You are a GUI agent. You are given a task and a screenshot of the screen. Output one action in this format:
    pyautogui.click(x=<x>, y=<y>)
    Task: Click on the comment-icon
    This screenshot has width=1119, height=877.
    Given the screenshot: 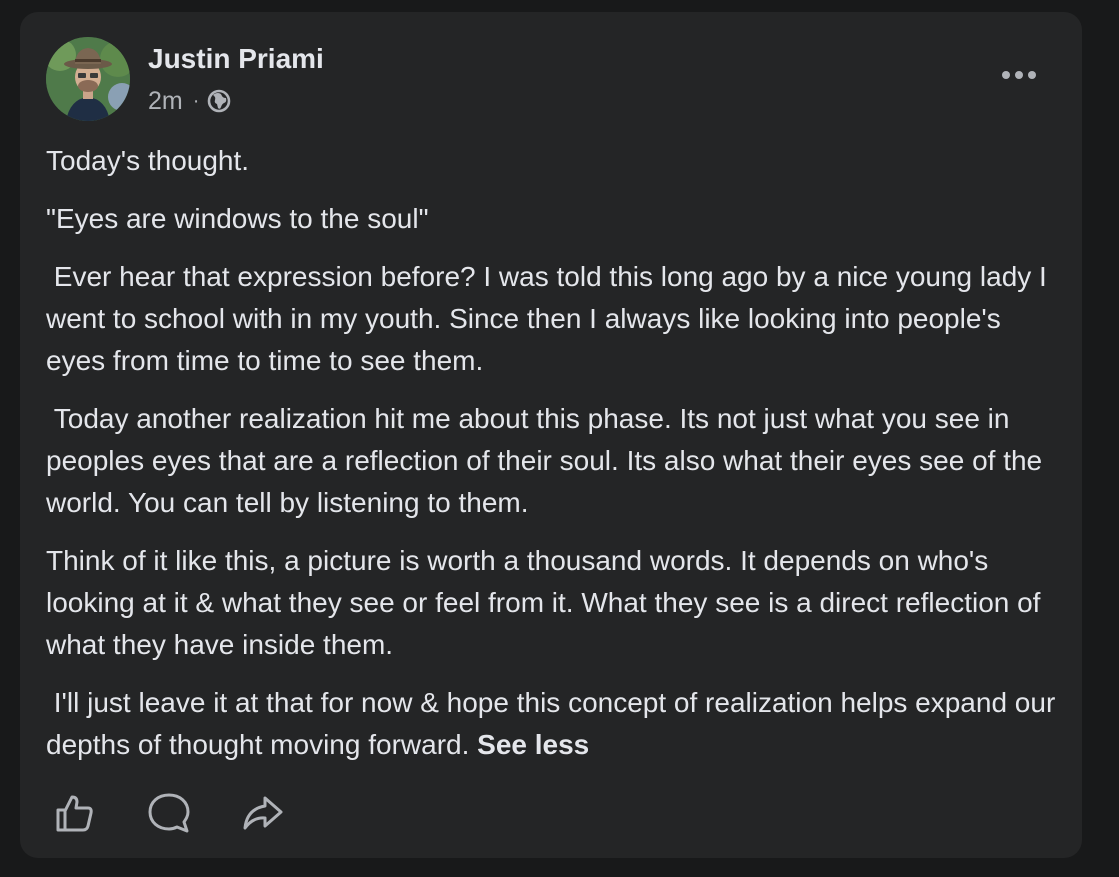 What is the action you would take?
    pyautogui.click(x=169, y=813)
    